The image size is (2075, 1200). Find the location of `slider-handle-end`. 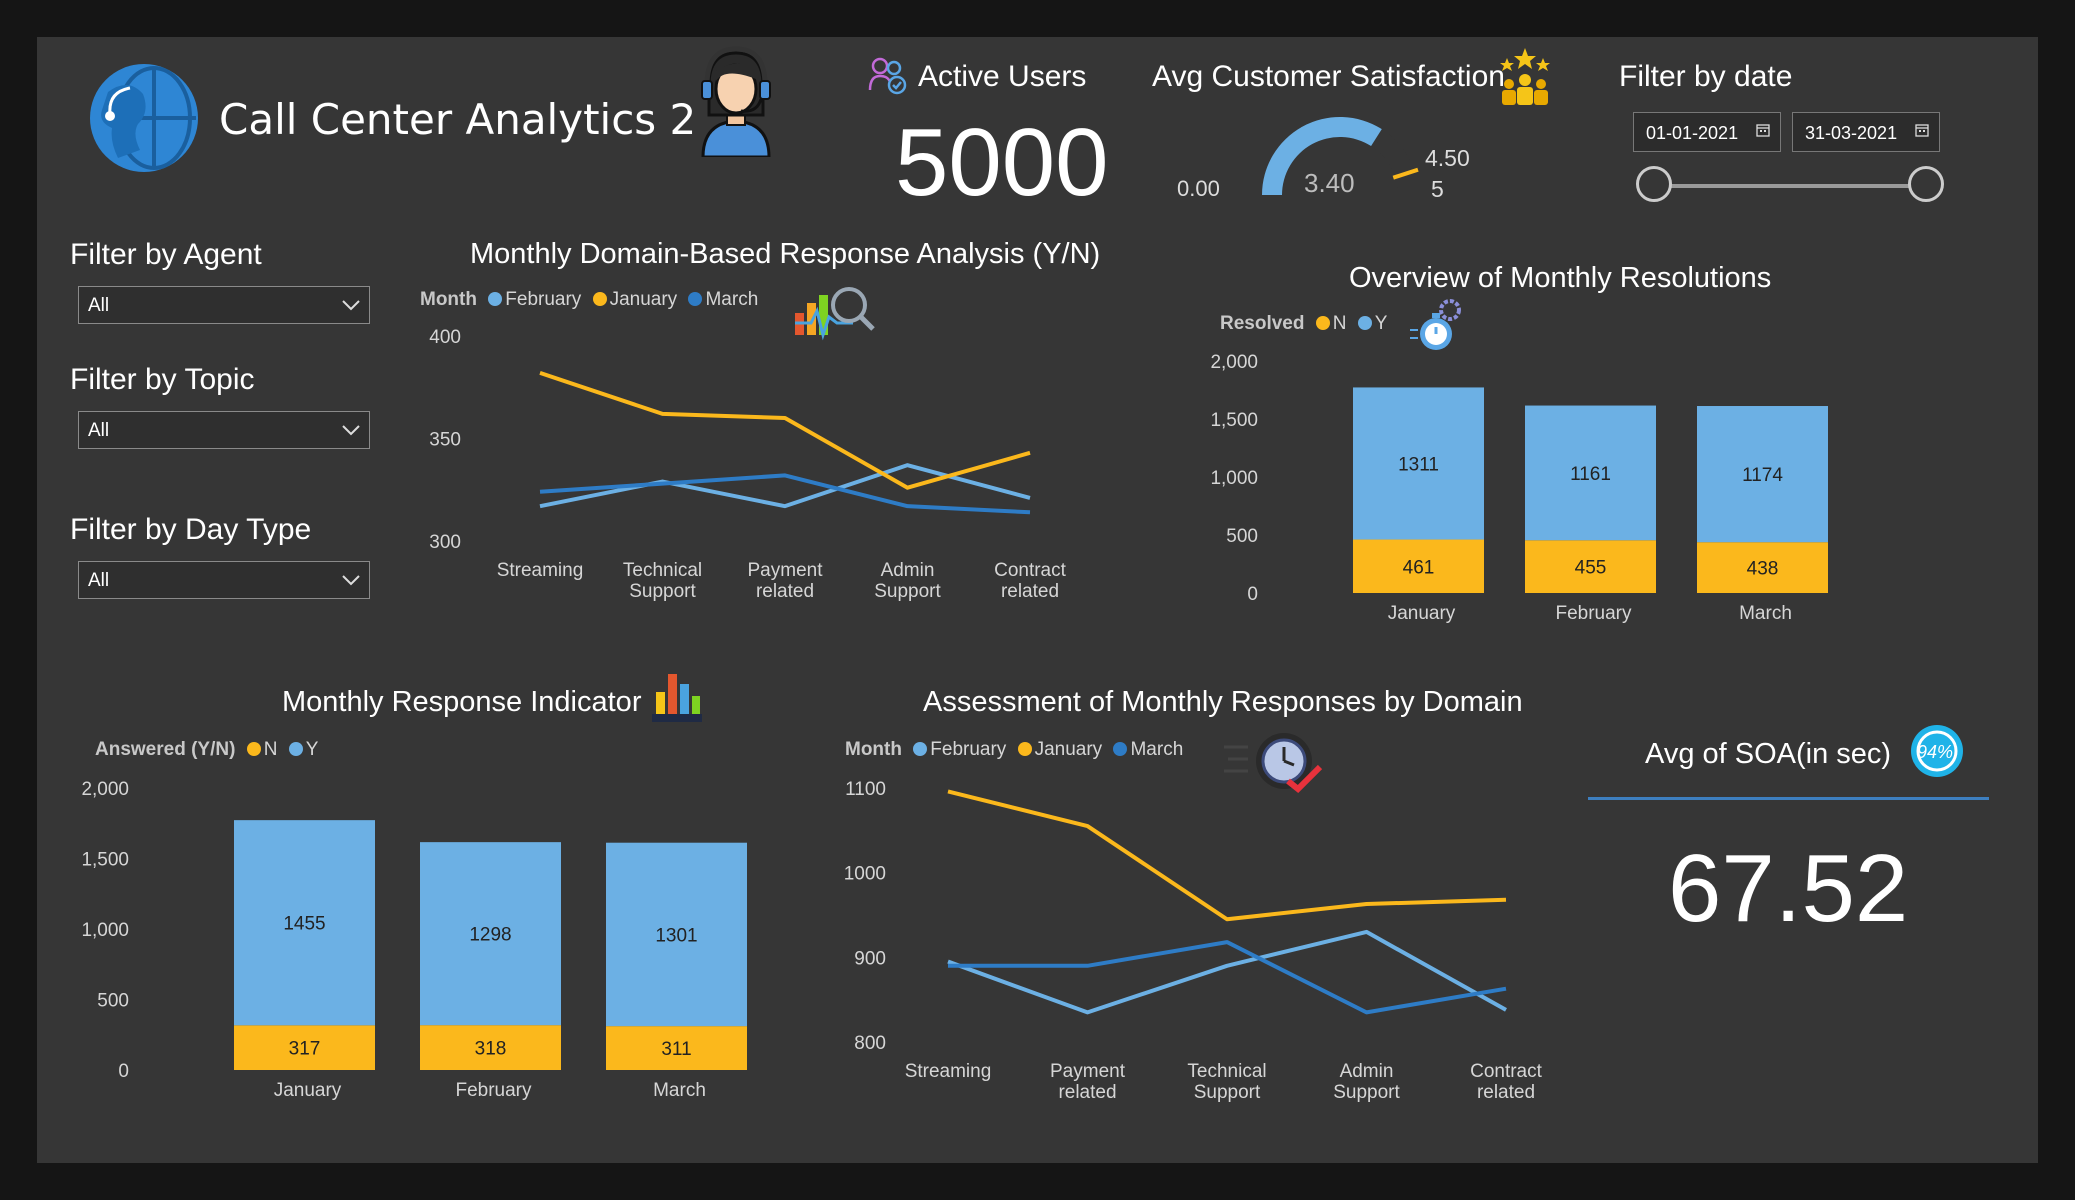

slider-handle-end is located at coordinates (1926, 184).